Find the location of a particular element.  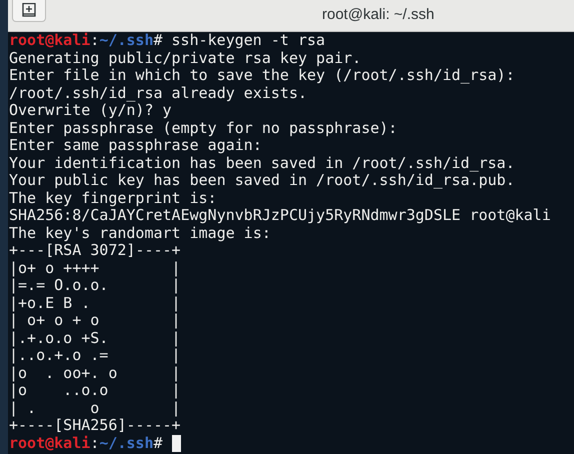

output-line: |o . oo+. o | is located at coordinates (95, 373).